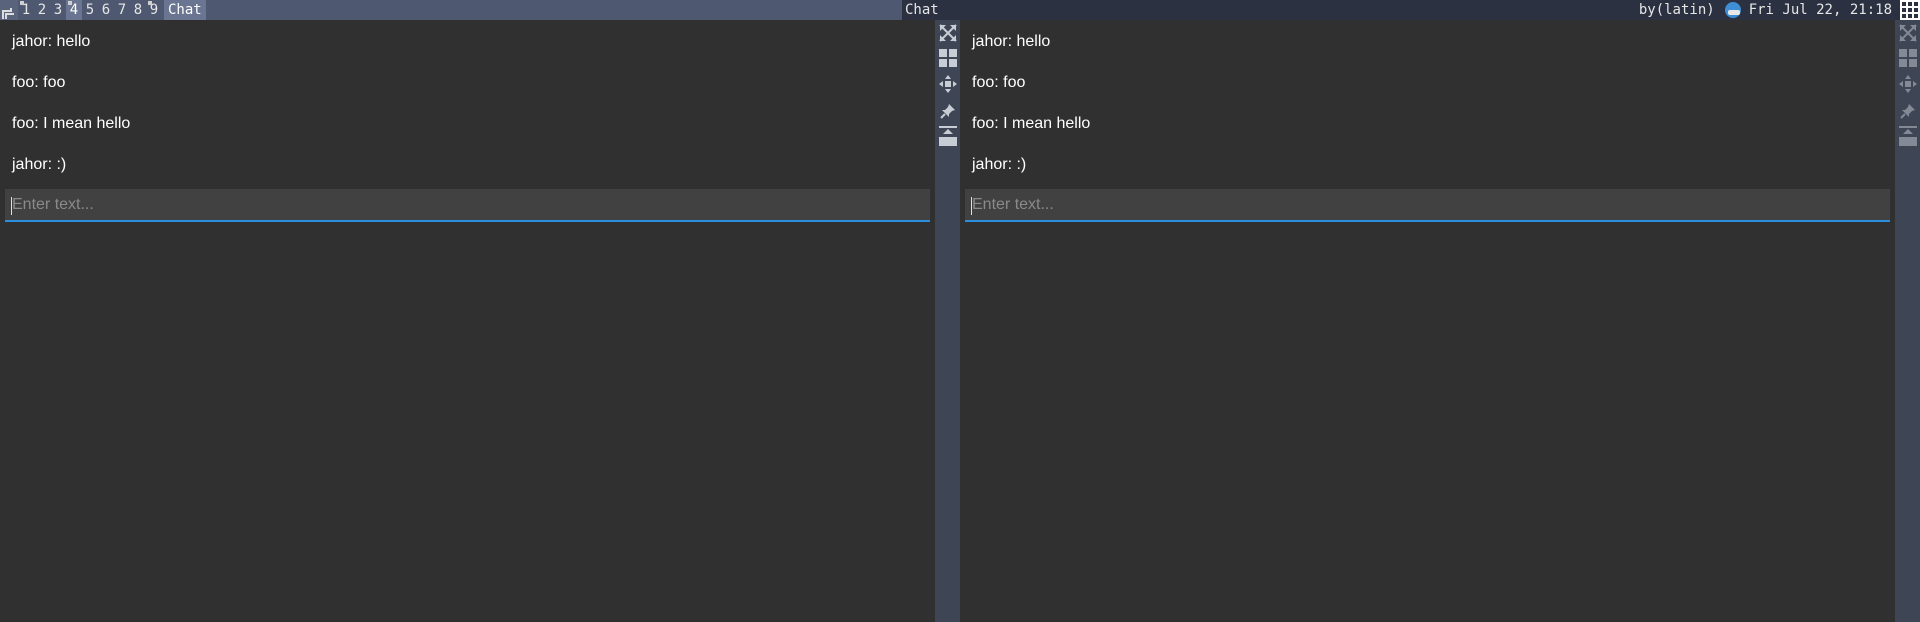  Describe the element at coordinates (185, 10) in the screenshot. I see `focused-window-title: Chat` at that location.